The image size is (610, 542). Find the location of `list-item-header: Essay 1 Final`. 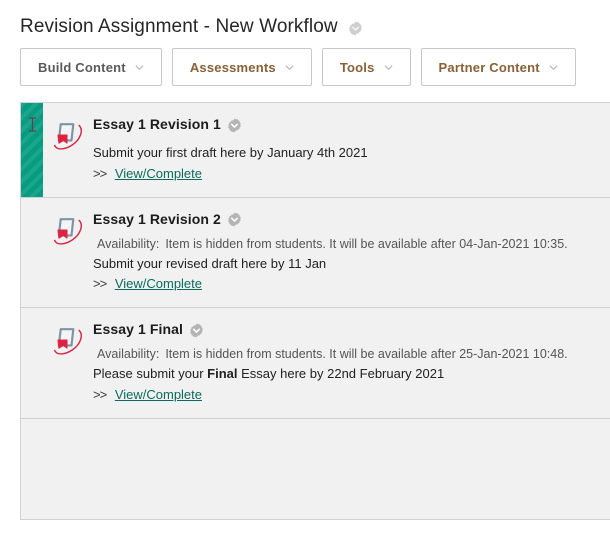

list-item-header: Essay 1 Final is located at coordinates (344, 329).